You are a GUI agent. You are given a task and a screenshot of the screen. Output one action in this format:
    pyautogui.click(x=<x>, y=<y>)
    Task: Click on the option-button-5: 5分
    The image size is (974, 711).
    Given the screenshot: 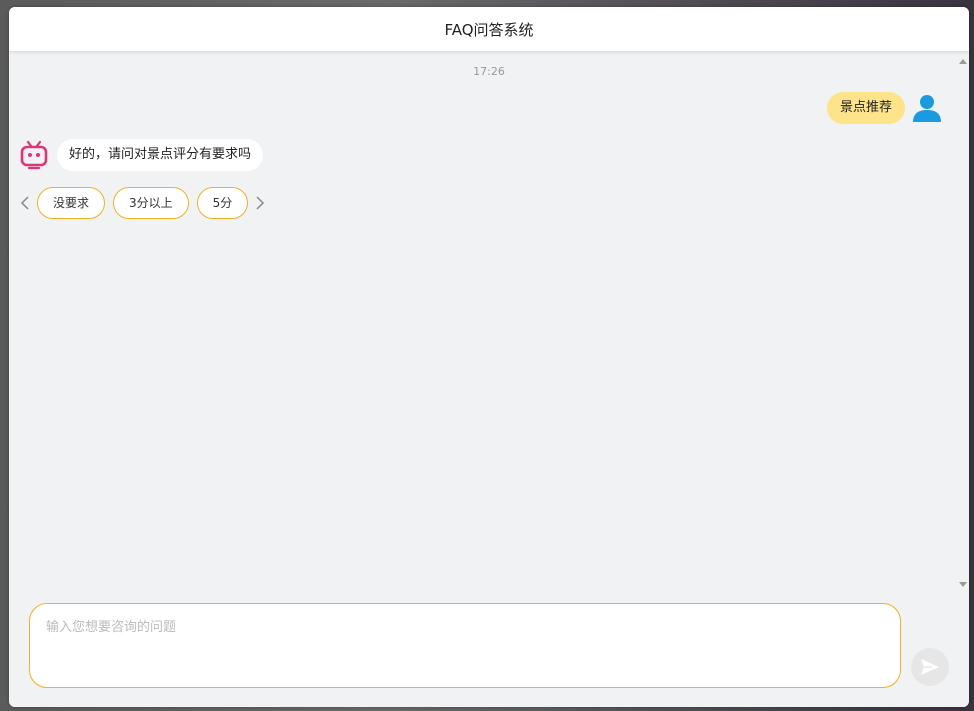 What is the action you would take?
    pyautogui.click(x=222, y=203)
    